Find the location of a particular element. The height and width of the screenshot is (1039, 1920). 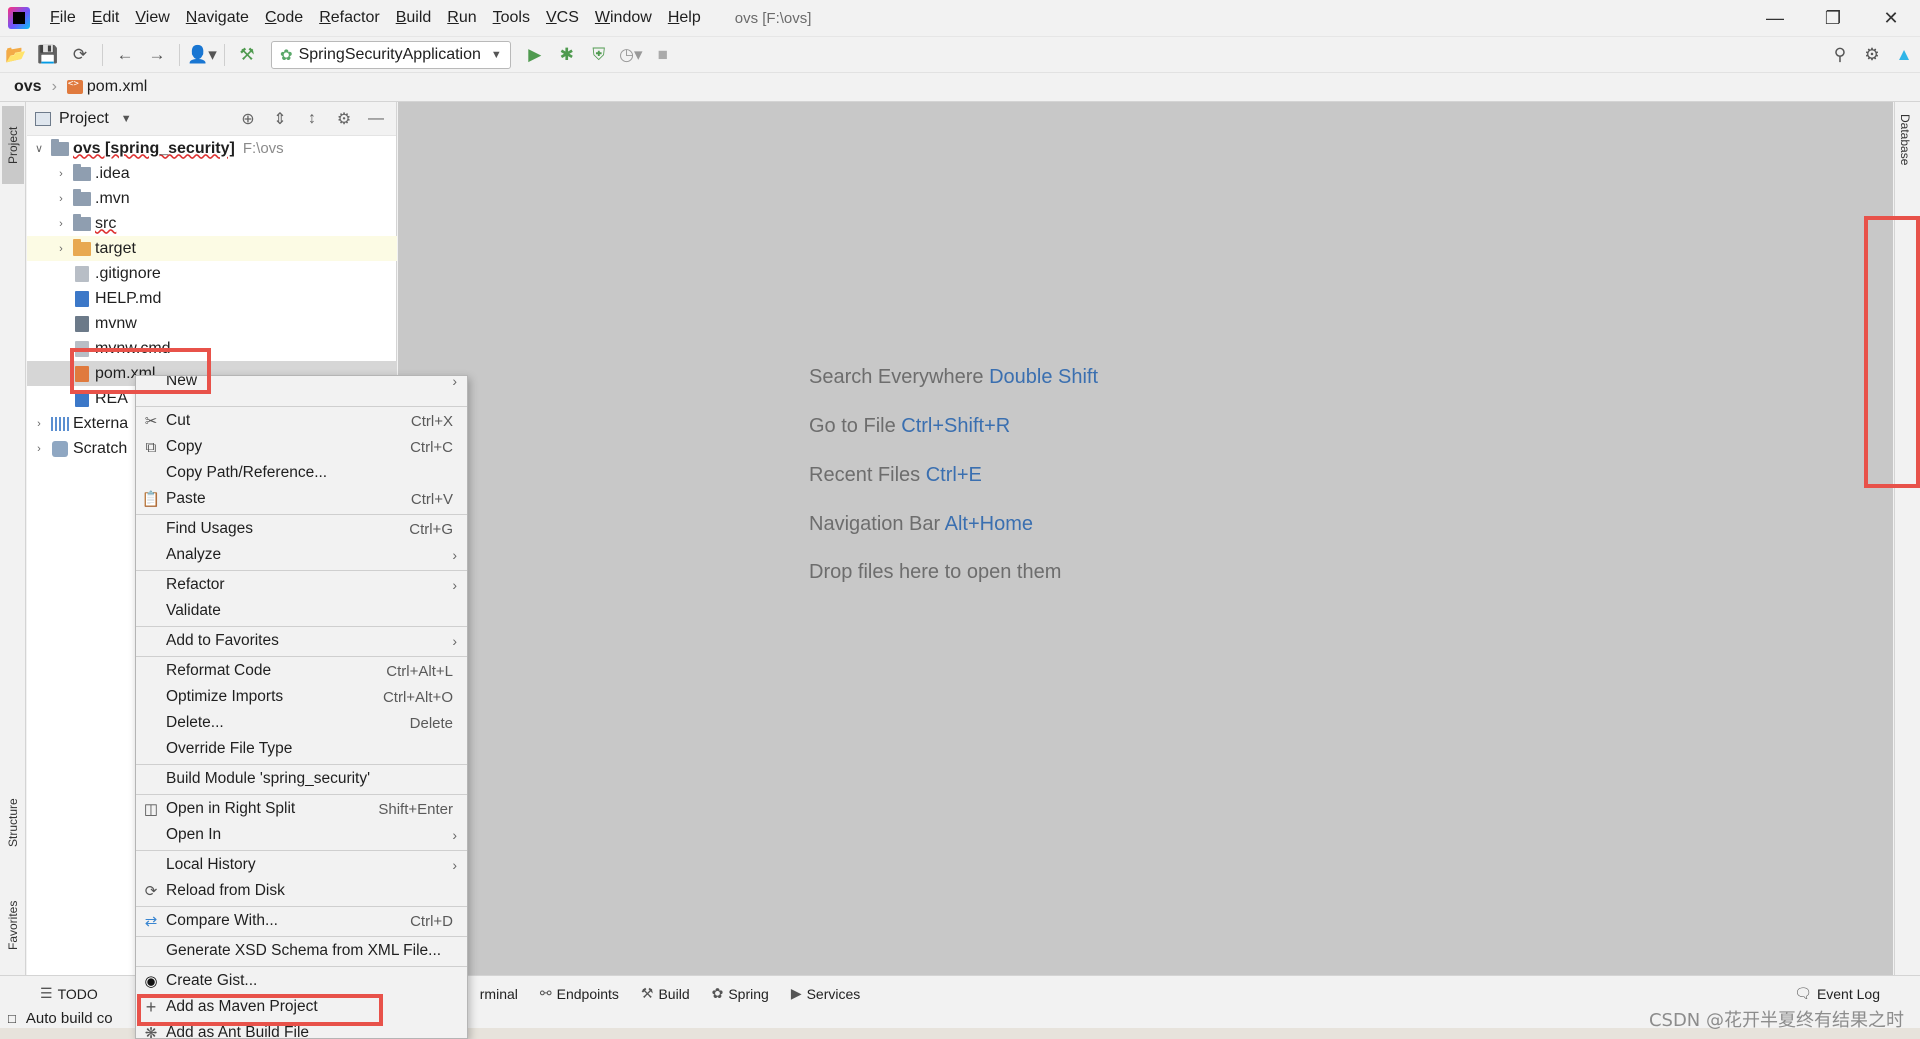

tree-item-path: F:\ovs is located at coordinates (263, 148).